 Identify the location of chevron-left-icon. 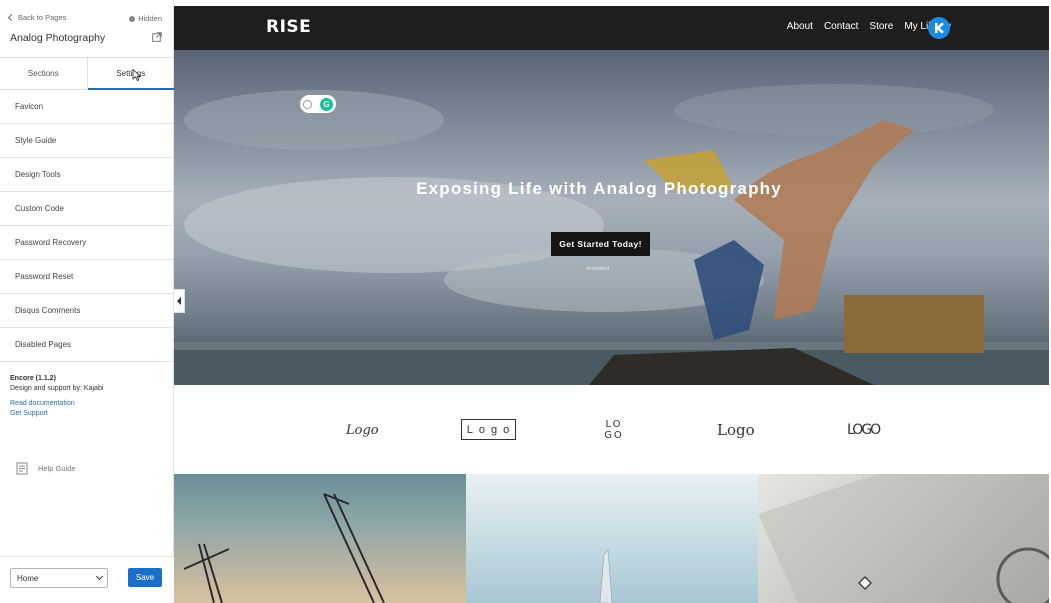
(11, 17).